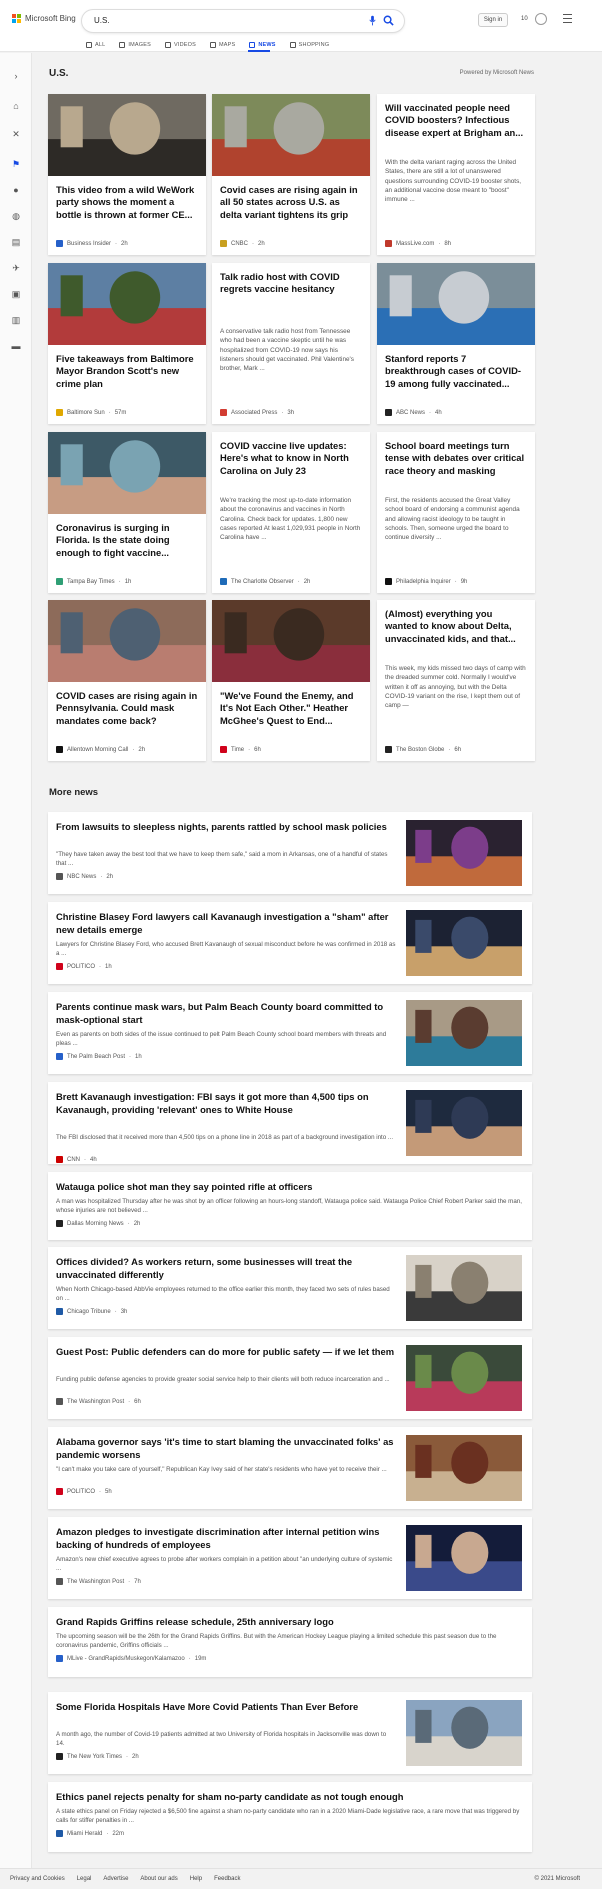 The height and width of the screenshot is (1889, 602). I want to click on bing-logo: Microsoft Bing, so click(44, 18).